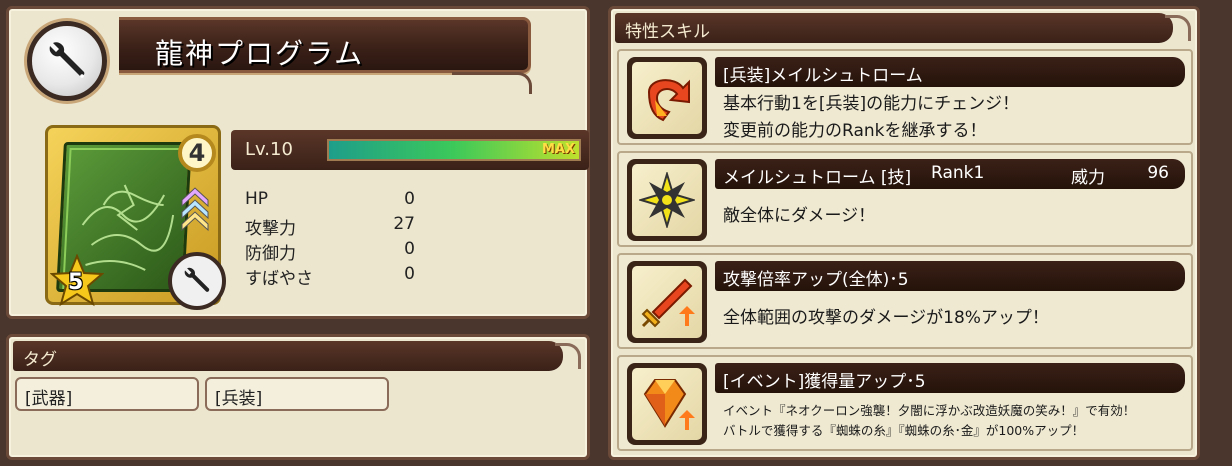 The width and height of the screenshot is (1232, 466). Describe the element at coordinates (76, 282) in the screenshot. I see `rarity-star-count: 5` at that location.